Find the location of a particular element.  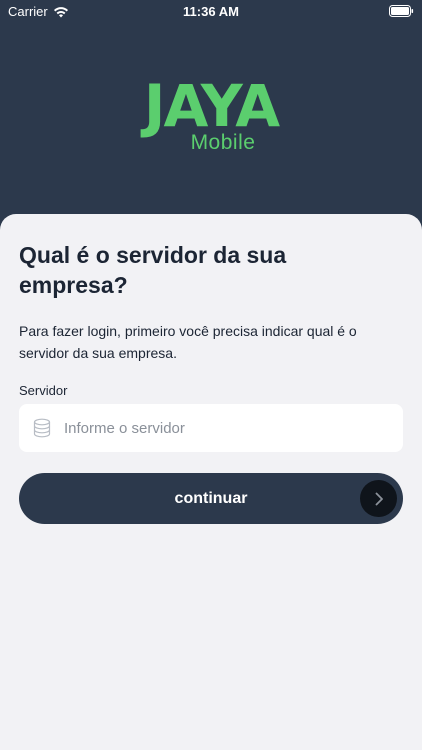

battery-icon is located at coordinates (401, 11).